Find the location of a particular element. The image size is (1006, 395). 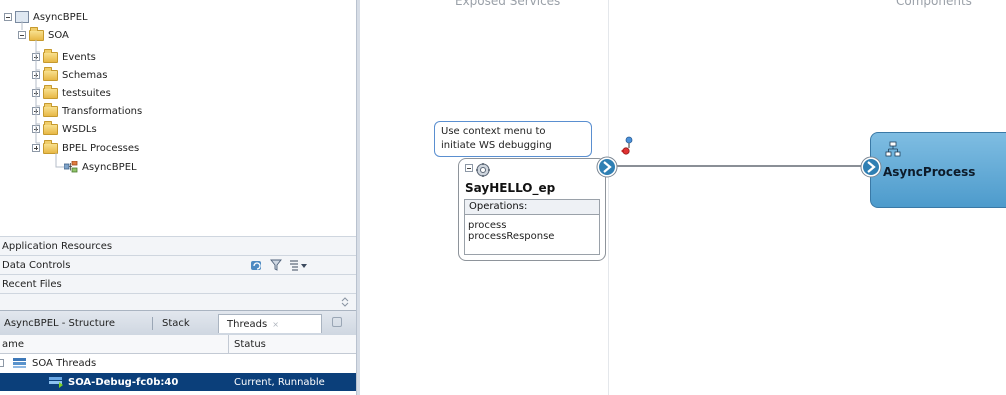

close-icon: × is located at coordinates (275, 324).